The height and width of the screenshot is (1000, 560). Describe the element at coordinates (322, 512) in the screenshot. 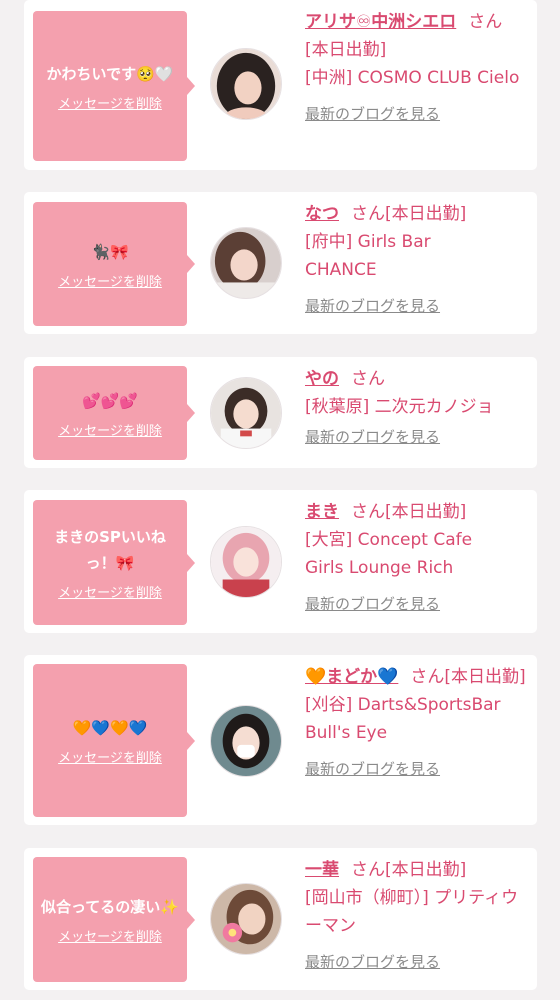

I see `cast-name-link: まき` at that location.